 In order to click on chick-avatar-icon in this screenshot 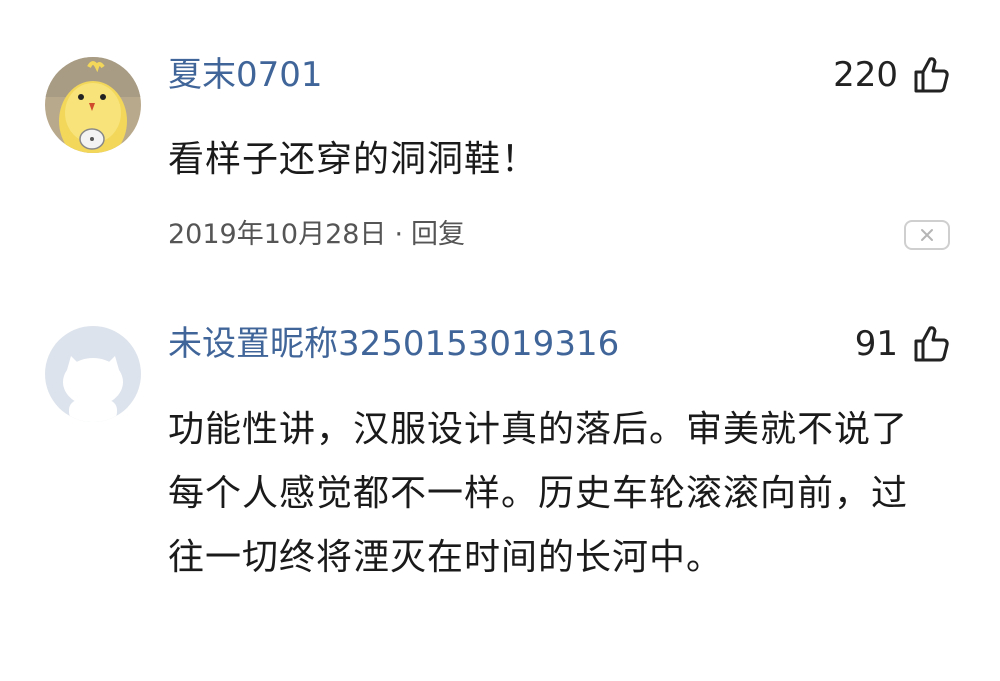, I will do `click(93, 105)`.